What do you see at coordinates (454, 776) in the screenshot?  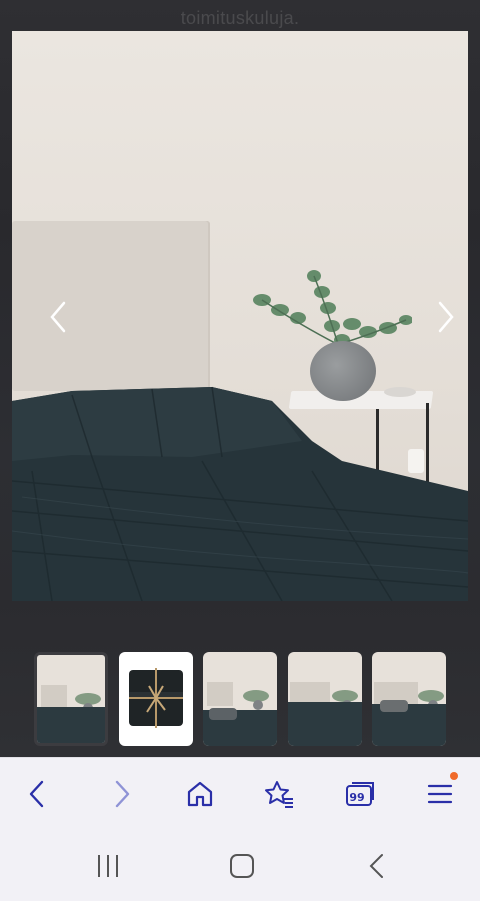 I see `notification-dot` at bounding box center [454, 776].